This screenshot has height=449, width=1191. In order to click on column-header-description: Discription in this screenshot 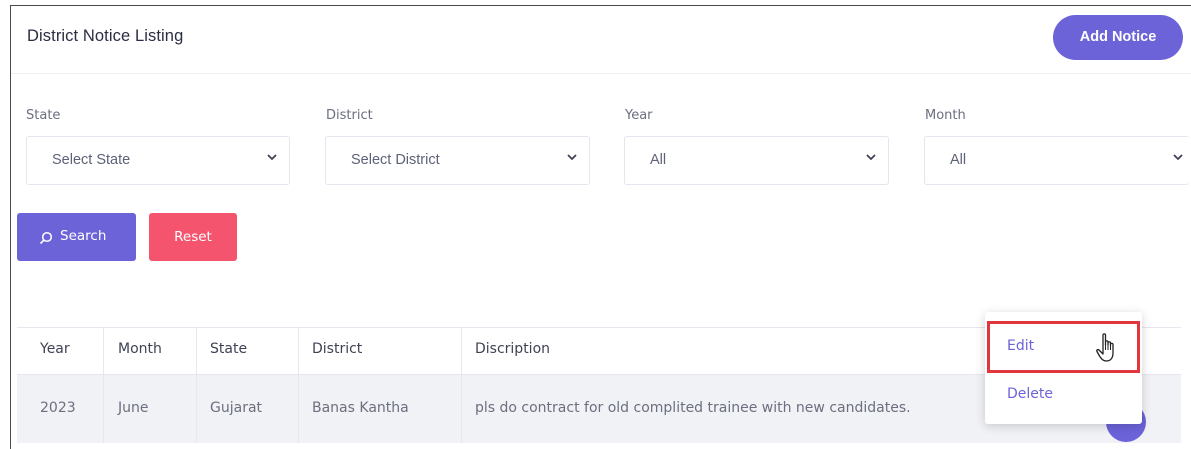, I will do `click(512, 349)`.